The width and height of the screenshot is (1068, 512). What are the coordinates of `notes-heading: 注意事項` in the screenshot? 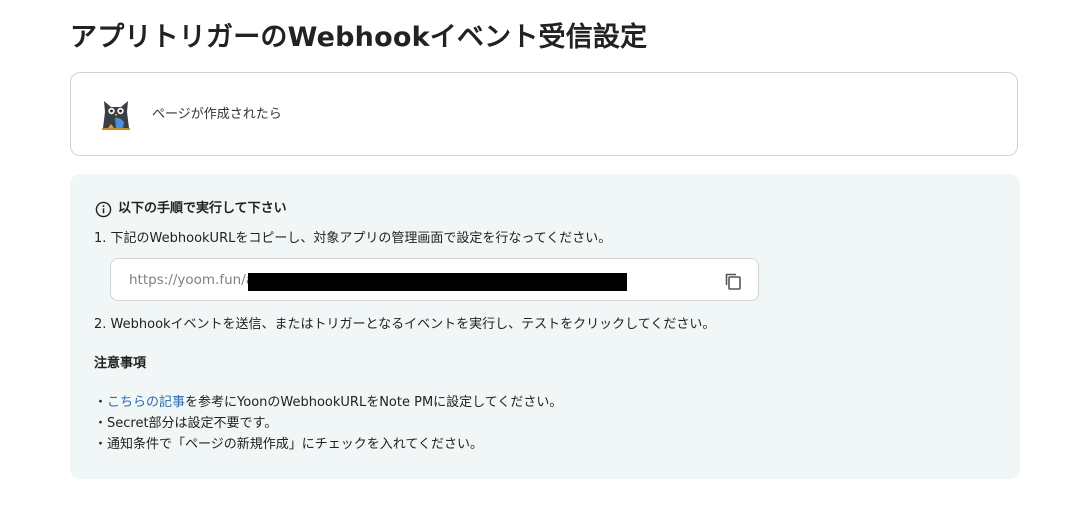 It's located at (120, 363).